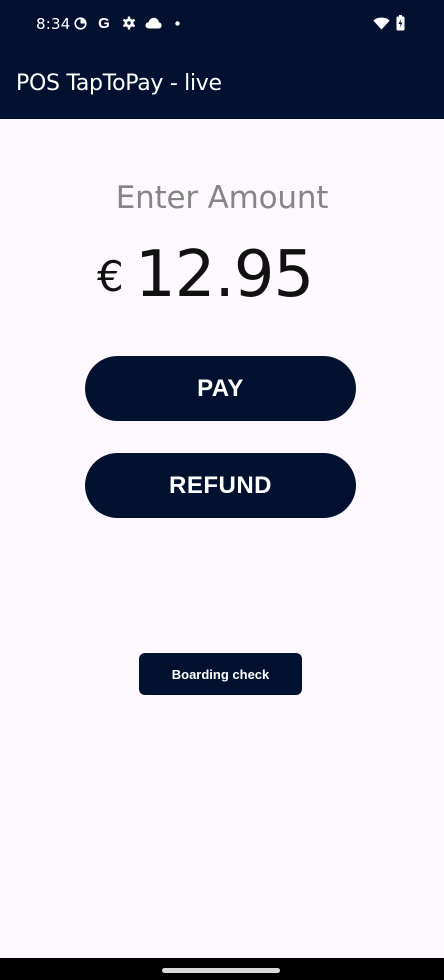  Describe the element at coordinates (80, 23) in the screenshot. I see `timer-icon` at that location.